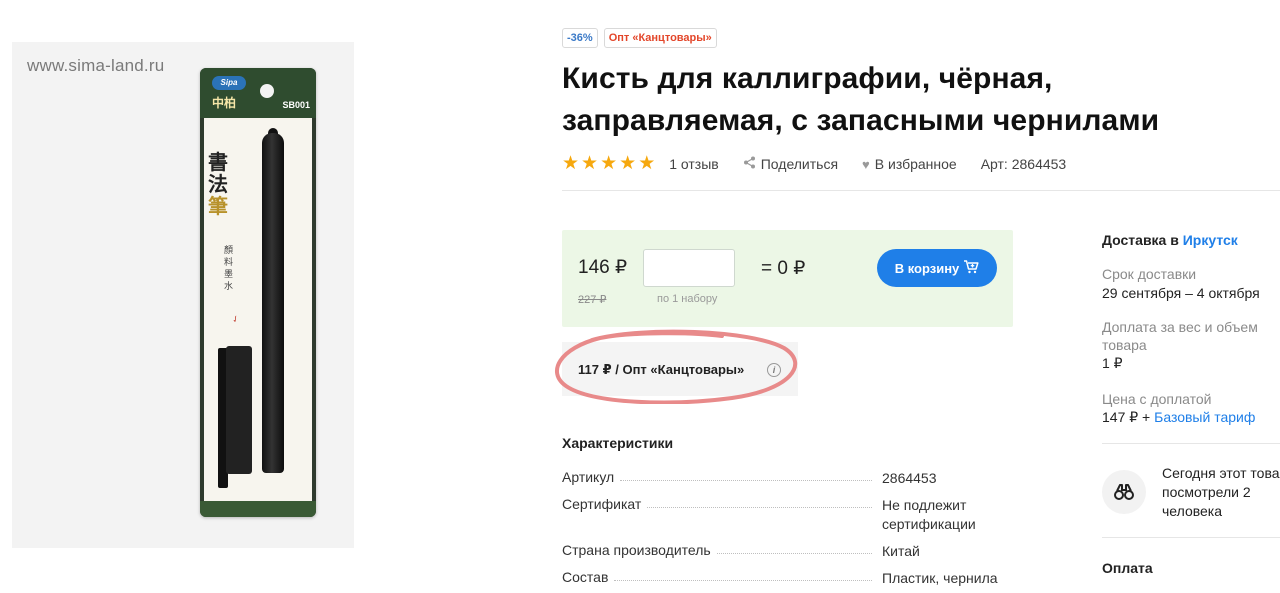 The image size is (1280, 593). What do you see at coordinates (921, 190) in the screenshot?
I see `header-divider` at bounding box center [921, 190].